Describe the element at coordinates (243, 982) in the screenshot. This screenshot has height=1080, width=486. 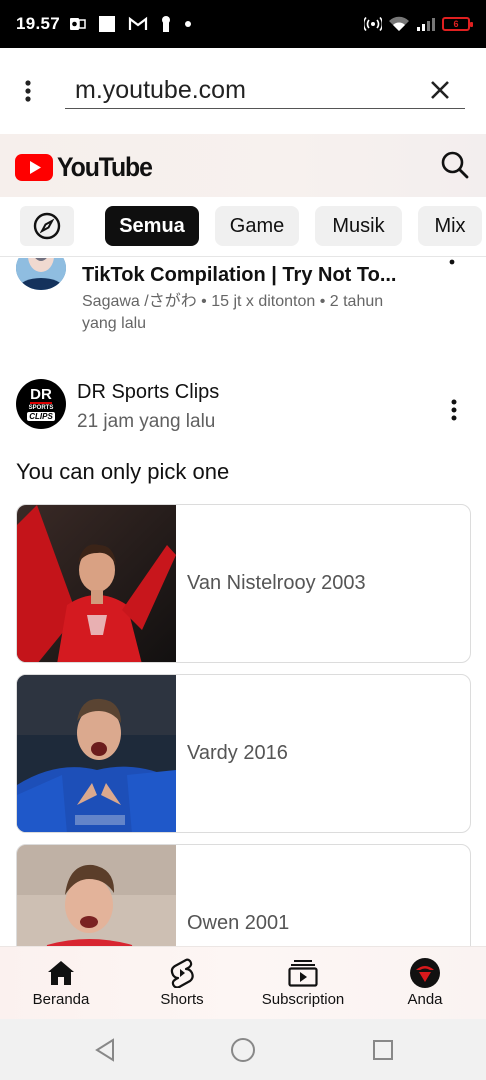
I see `bottom-navigation: Beranda Shorts Subscription Anda` at that location.